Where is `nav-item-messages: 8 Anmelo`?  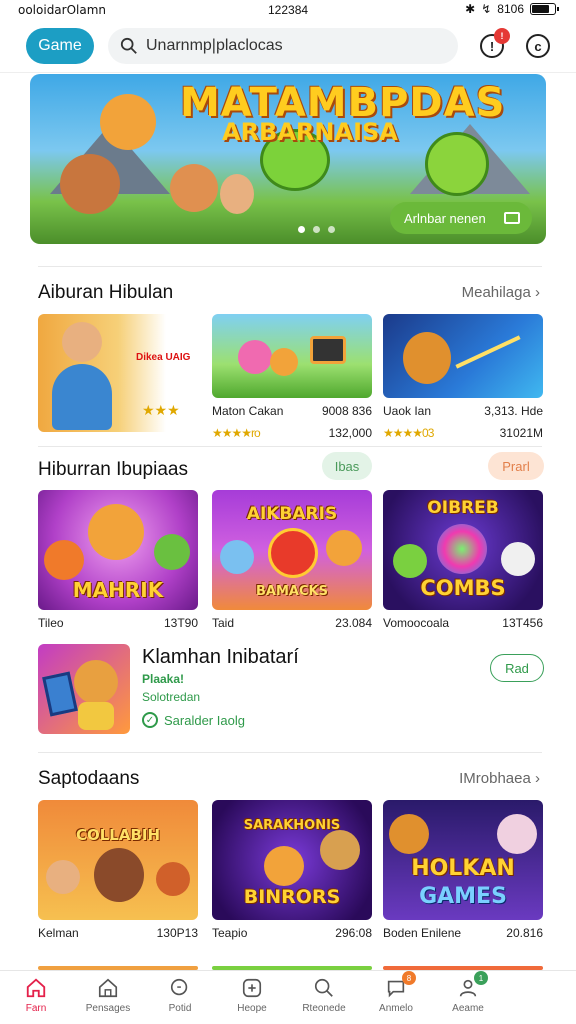 nav-item-messages: 8 Anmelo is located at coordinates (396, 997).